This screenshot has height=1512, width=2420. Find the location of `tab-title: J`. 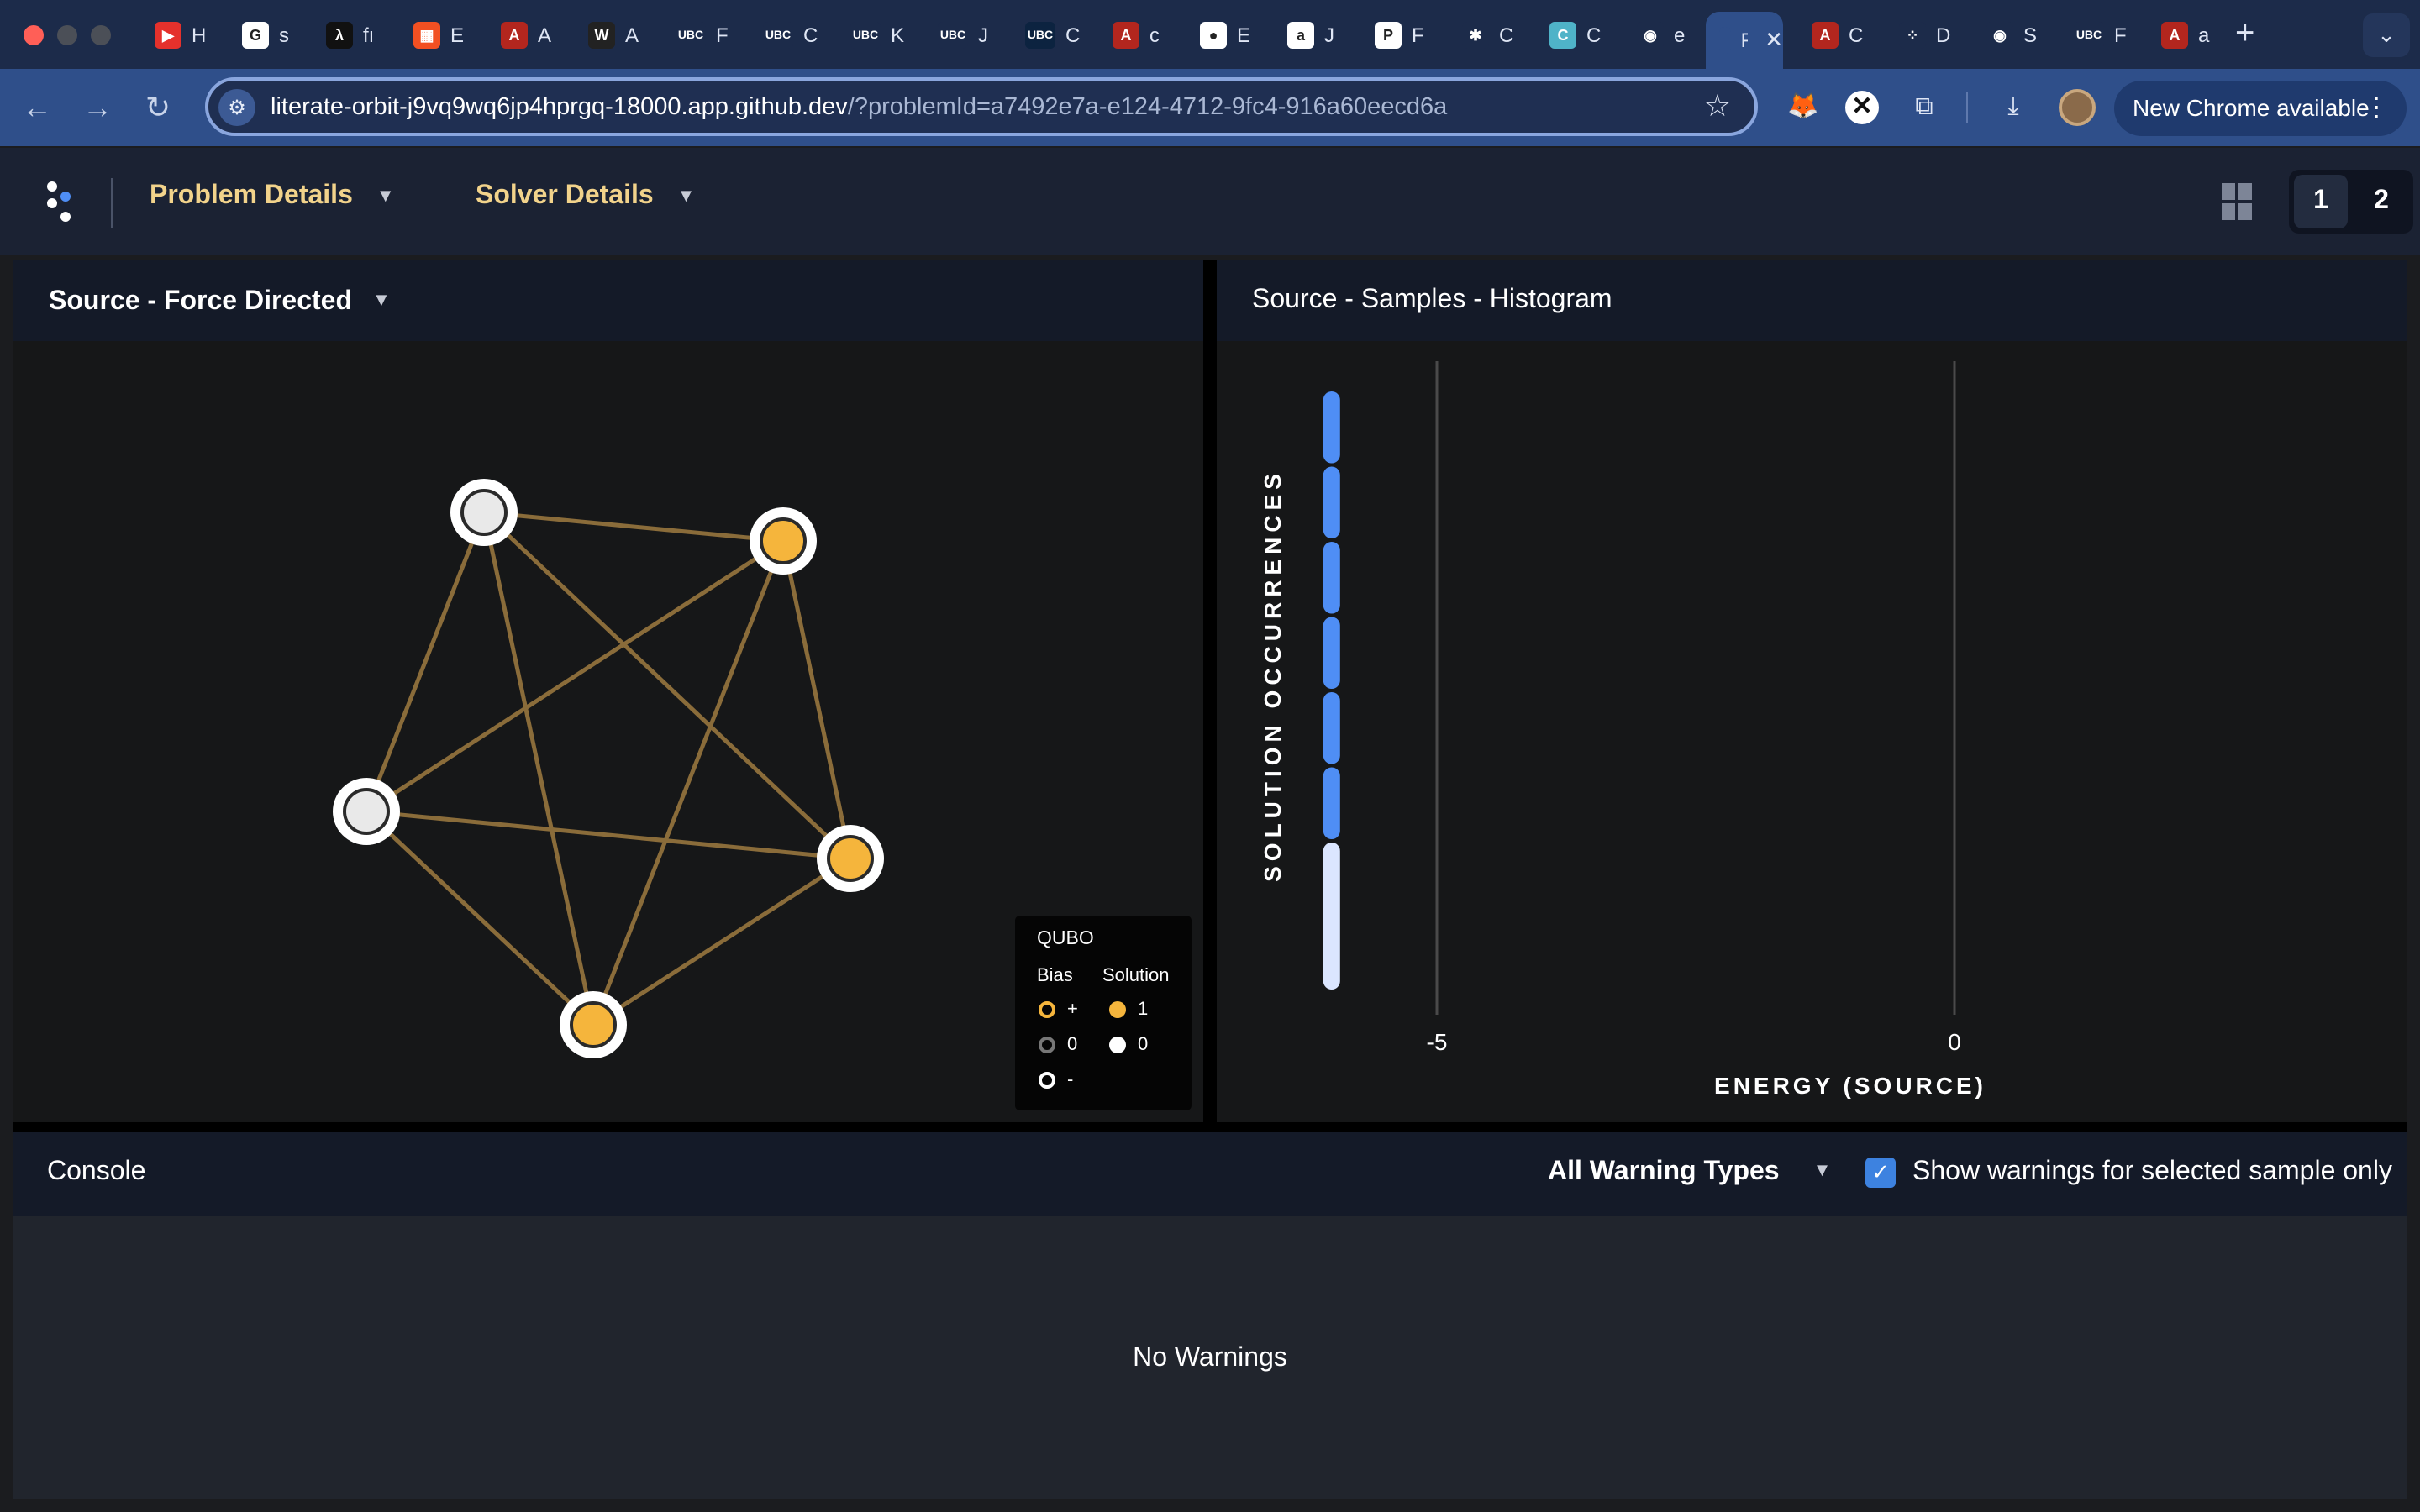

tab-title: J is located at coordinates (983, 35).